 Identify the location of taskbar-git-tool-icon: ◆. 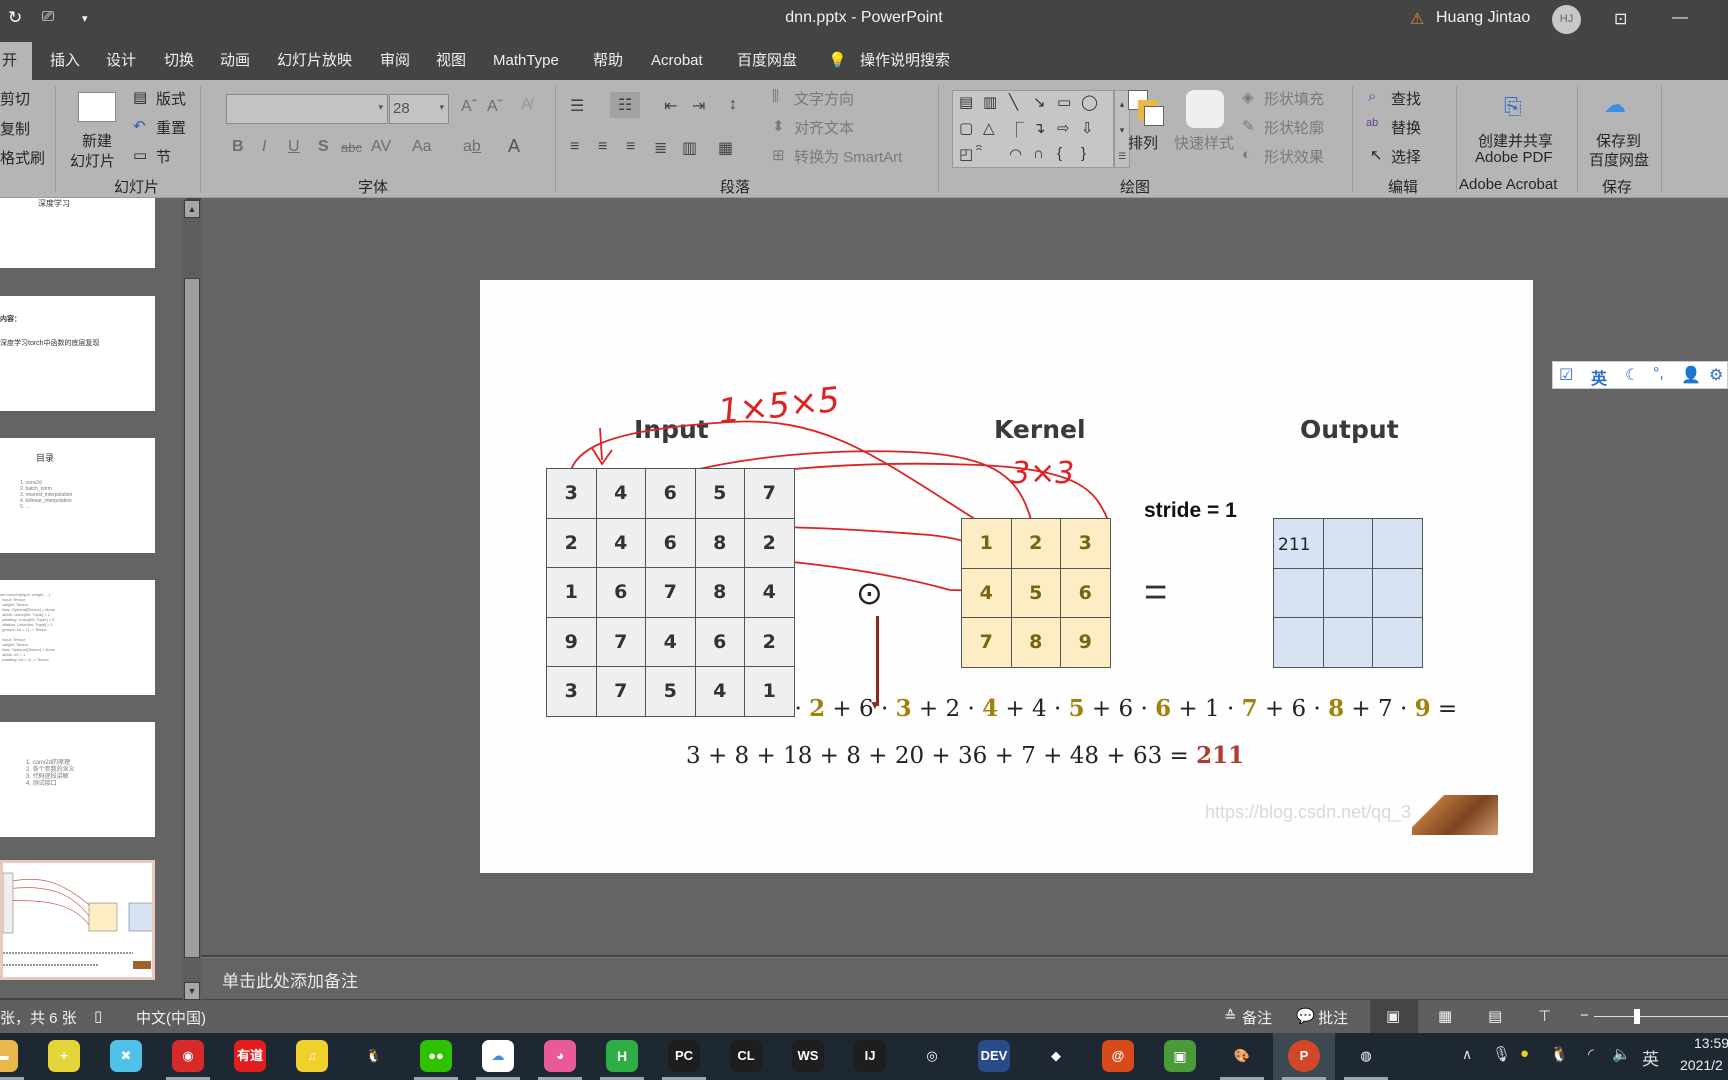
(1056, 1056).